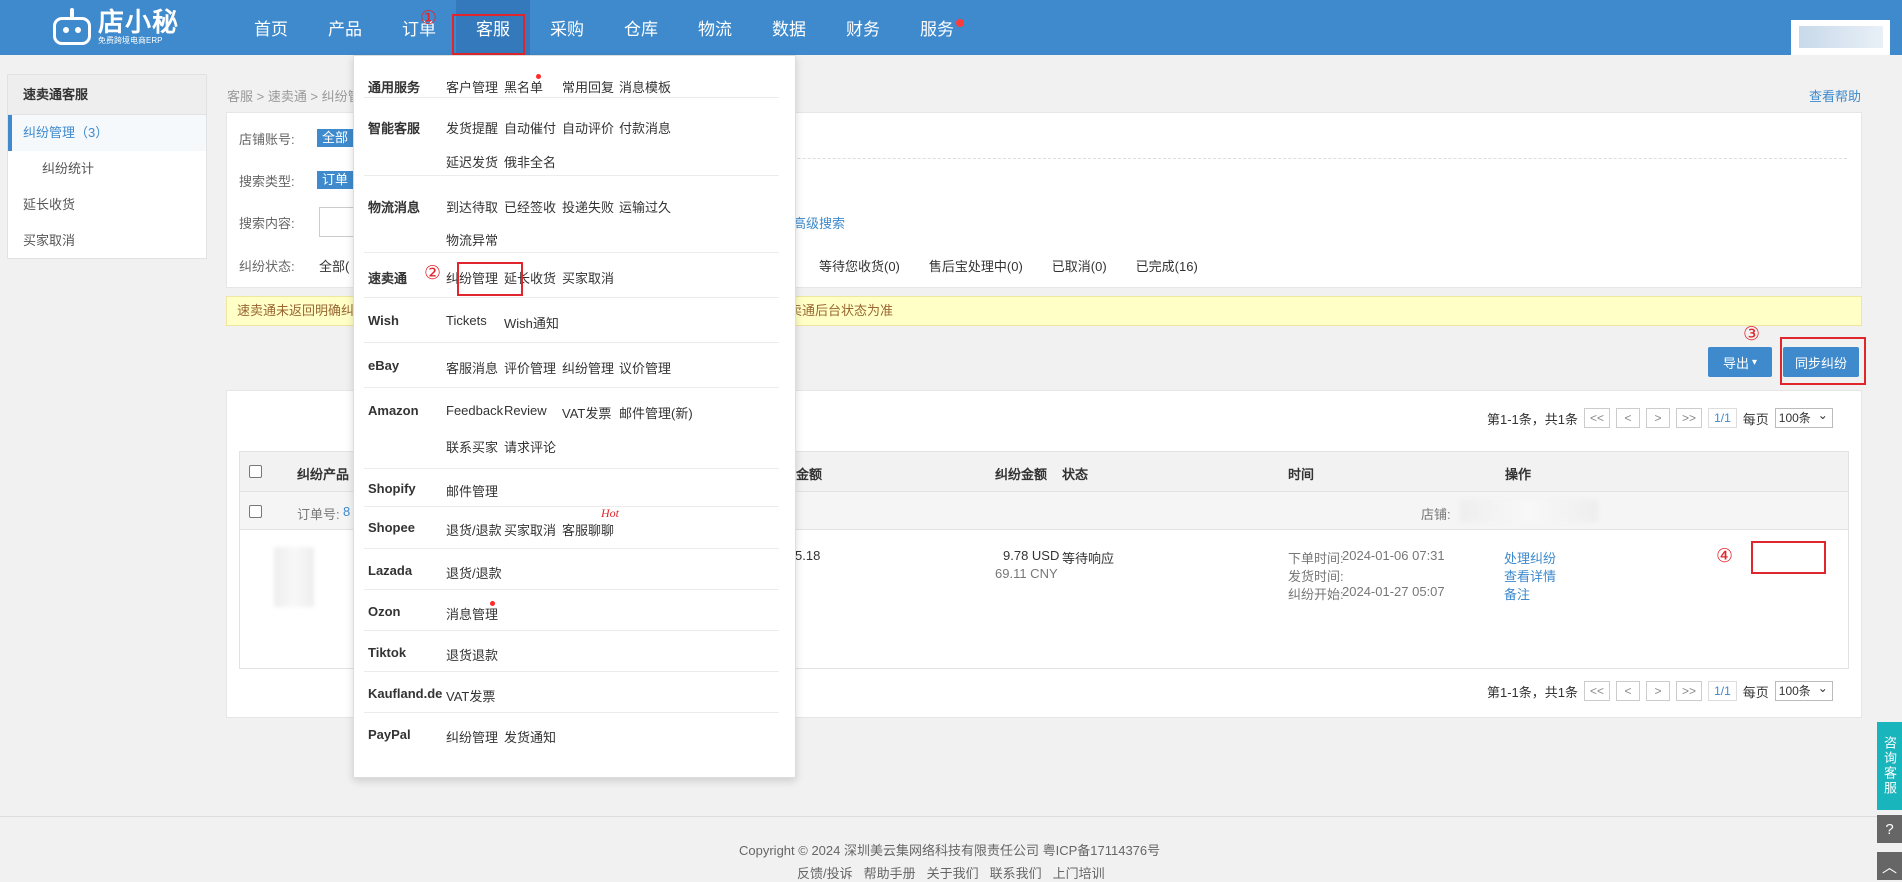 The width and height of the screenshot is (1902, 882). I want to click on left-sidebar: 速卖通客服 纠纷管理（3） 纠纷统计 延长收货 买家取消, so click(107, 166).